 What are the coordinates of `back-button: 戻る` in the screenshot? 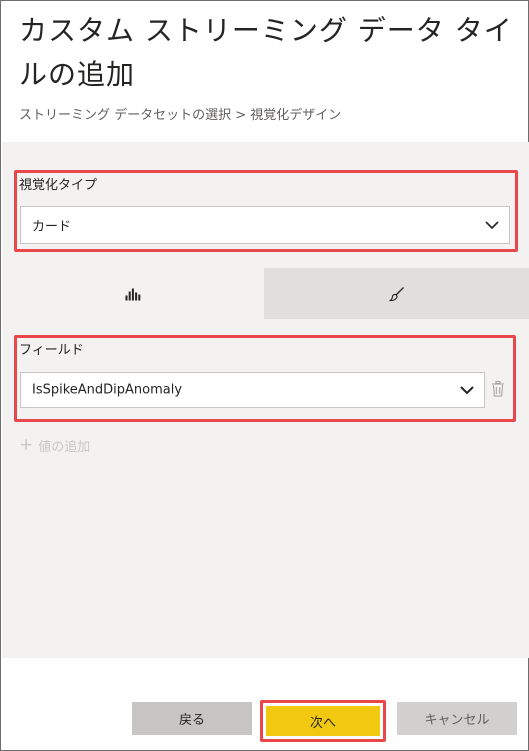 It's located at (192, 718).